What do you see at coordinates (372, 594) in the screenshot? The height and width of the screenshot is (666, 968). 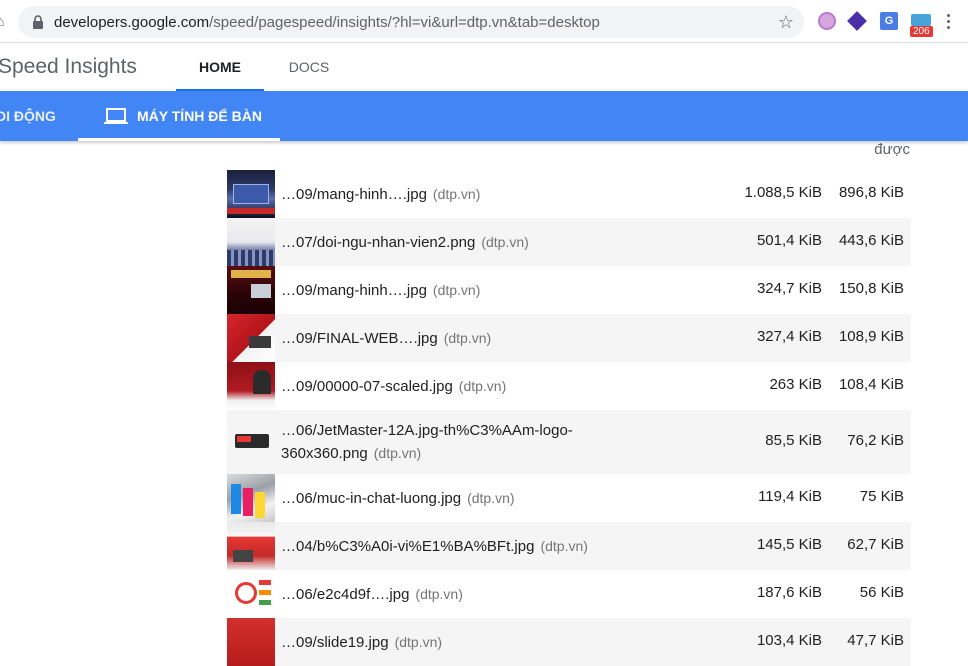 I see `resource-url: …06/e2c4d9f….jpg (dtp.vn)` at bounding box center [372, 594].